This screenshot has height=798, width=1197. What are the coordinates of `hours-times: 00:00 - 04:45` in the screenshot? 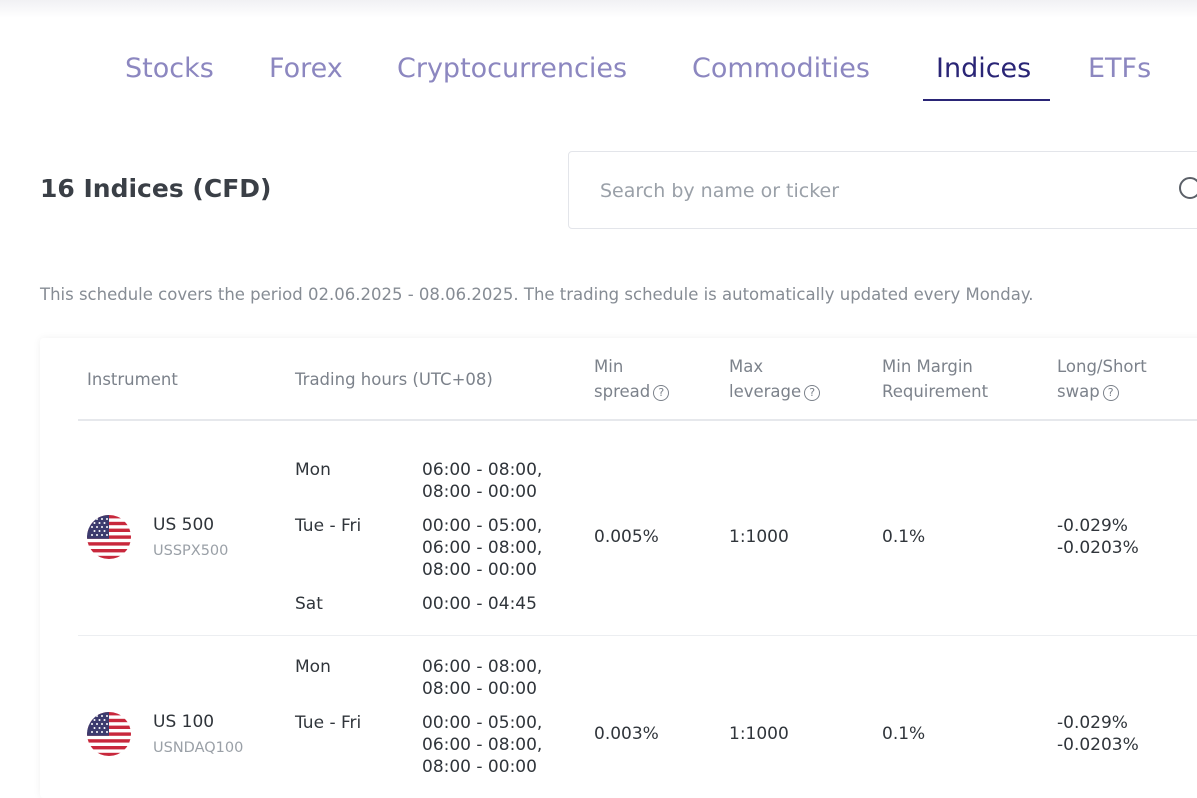 It's located at (479, 604).